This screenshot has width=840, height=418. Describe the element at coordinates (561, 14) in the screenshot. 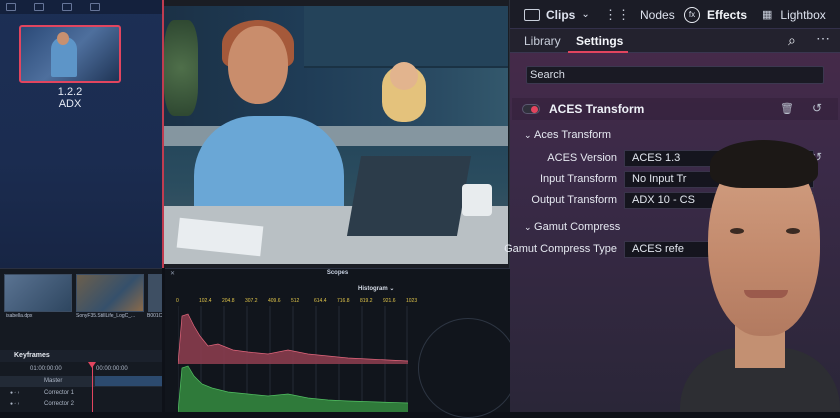

I see `clips-label: Clips` at that location.